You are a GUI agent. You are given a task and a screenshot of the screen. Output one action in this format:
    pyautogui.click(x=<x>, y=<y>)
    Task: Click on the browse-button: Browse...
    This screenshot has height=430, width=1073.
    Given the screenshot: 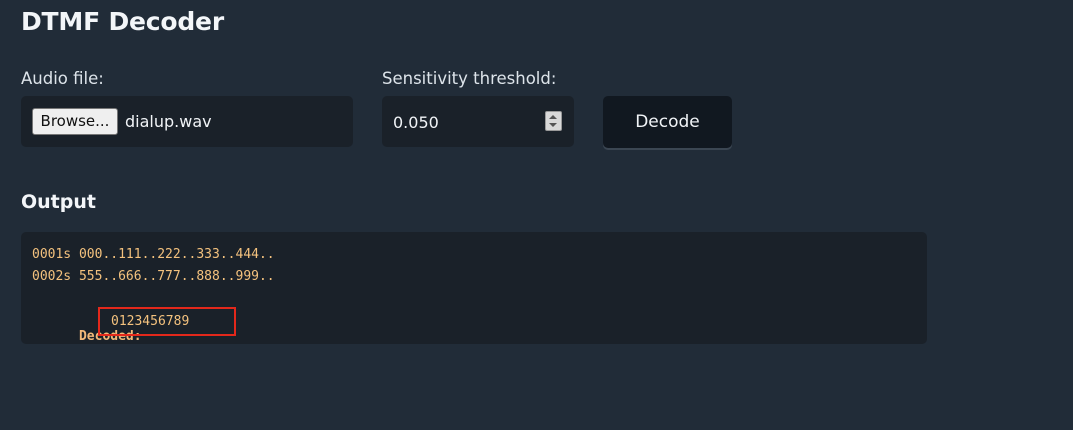 What is the action you would take?
    pyautogui.click(x=75, y=121)
    